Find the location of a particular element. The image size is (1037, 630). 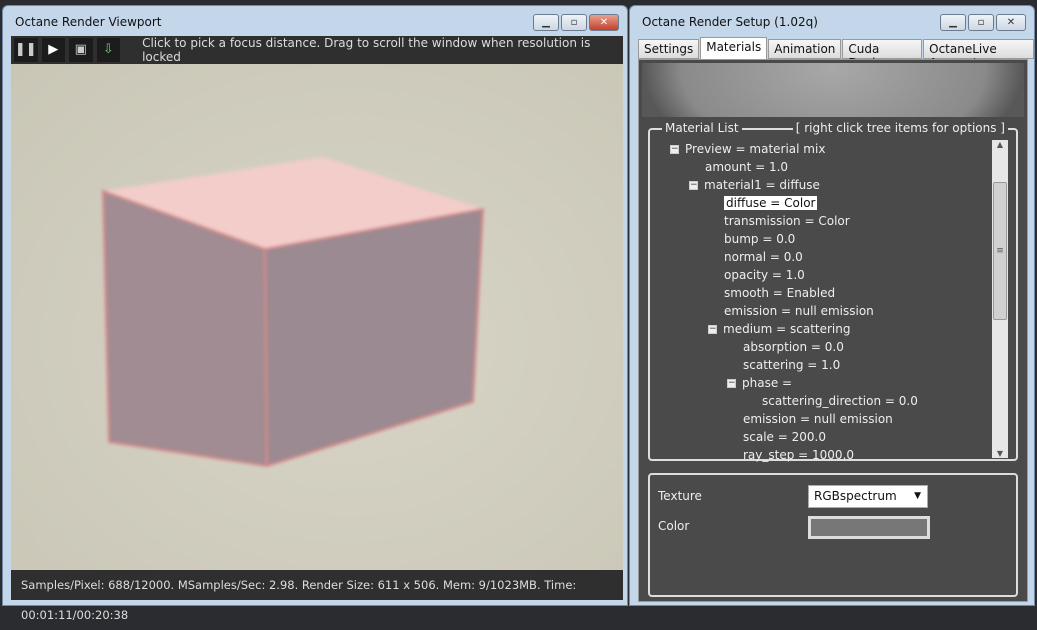

tree-item: diffuse = Color is located at coordinates (771, 203).